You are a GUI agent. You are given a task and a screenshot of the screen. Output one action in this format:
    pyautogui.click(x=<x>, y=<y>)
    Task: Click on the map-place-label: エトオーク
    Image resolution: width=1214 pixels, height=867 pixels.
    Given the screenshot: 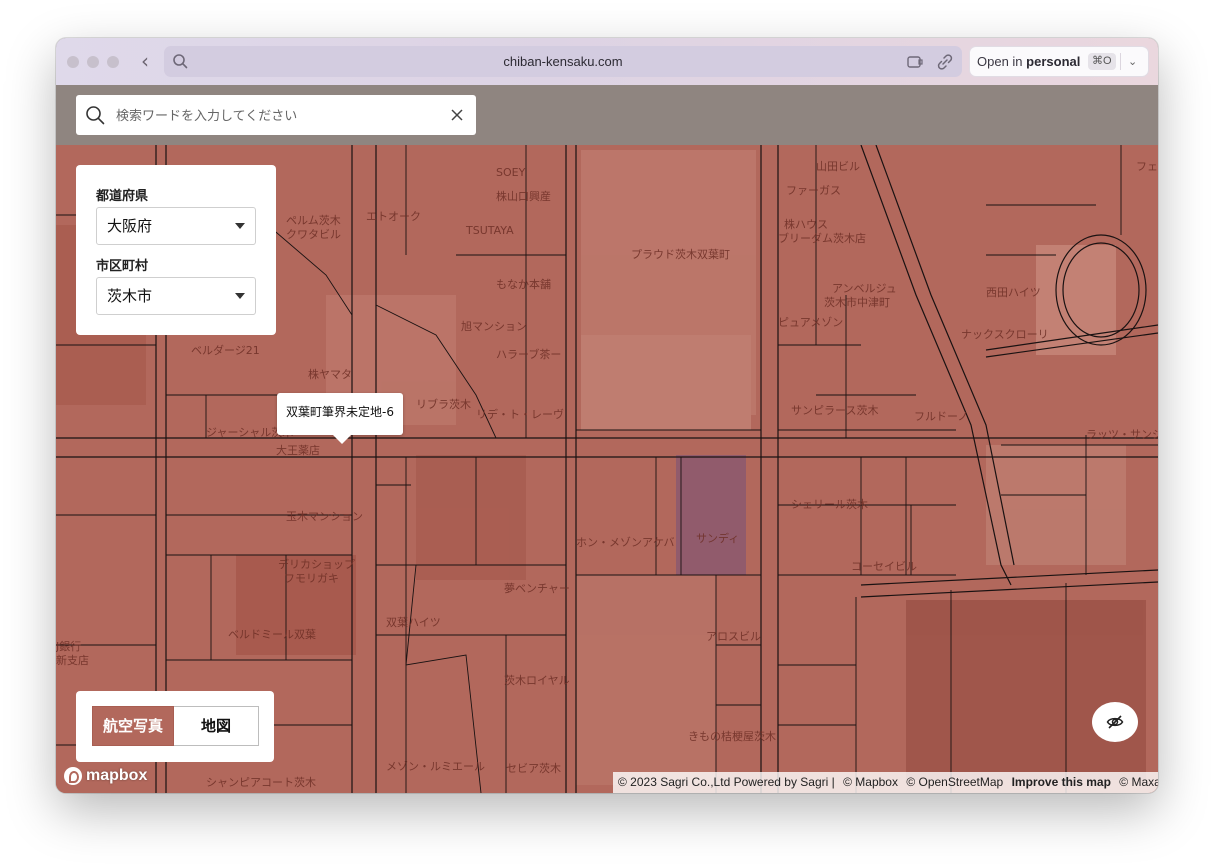 What is the action you would take?
    pyautogui.click(x=393, y=216)
    